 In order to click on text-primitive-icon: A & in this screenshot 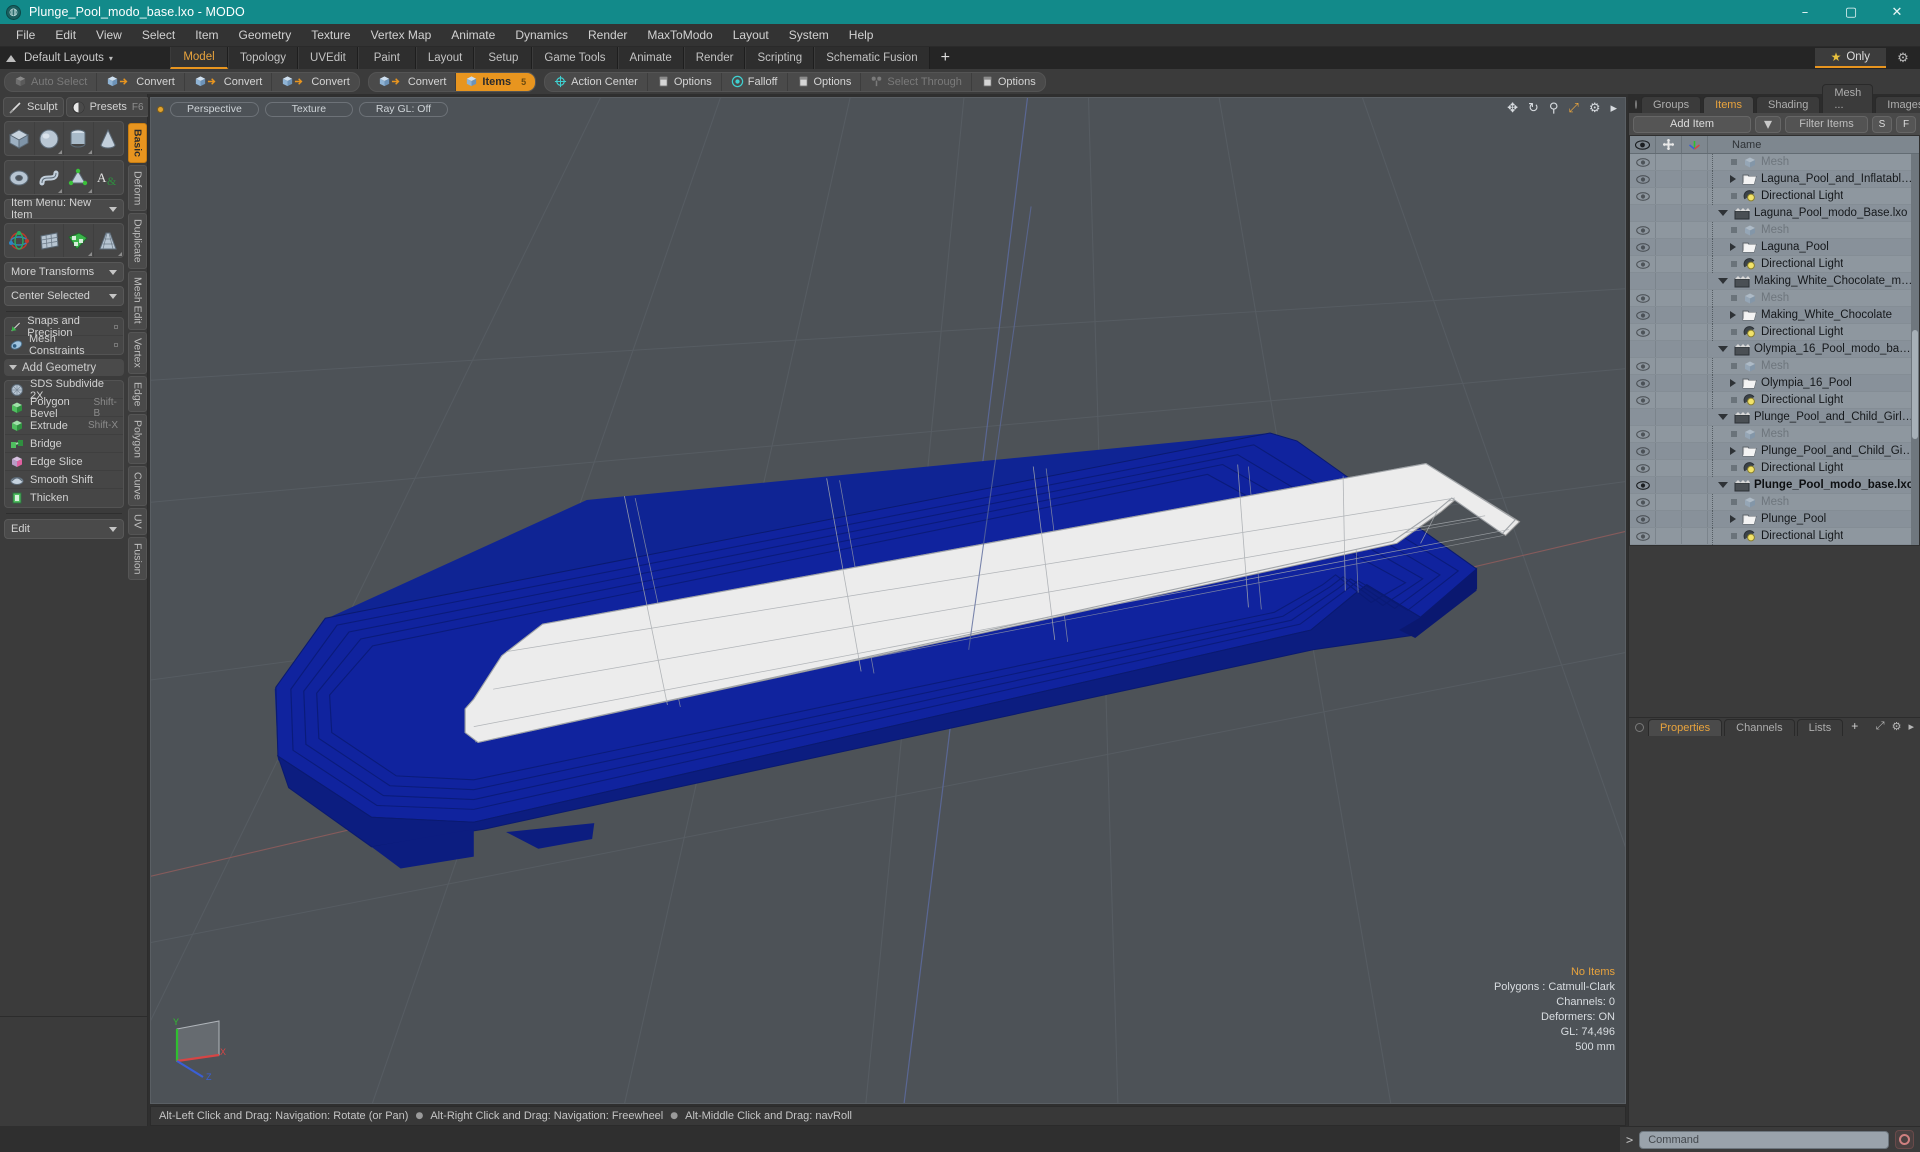, I will do `click(109, 177)`.